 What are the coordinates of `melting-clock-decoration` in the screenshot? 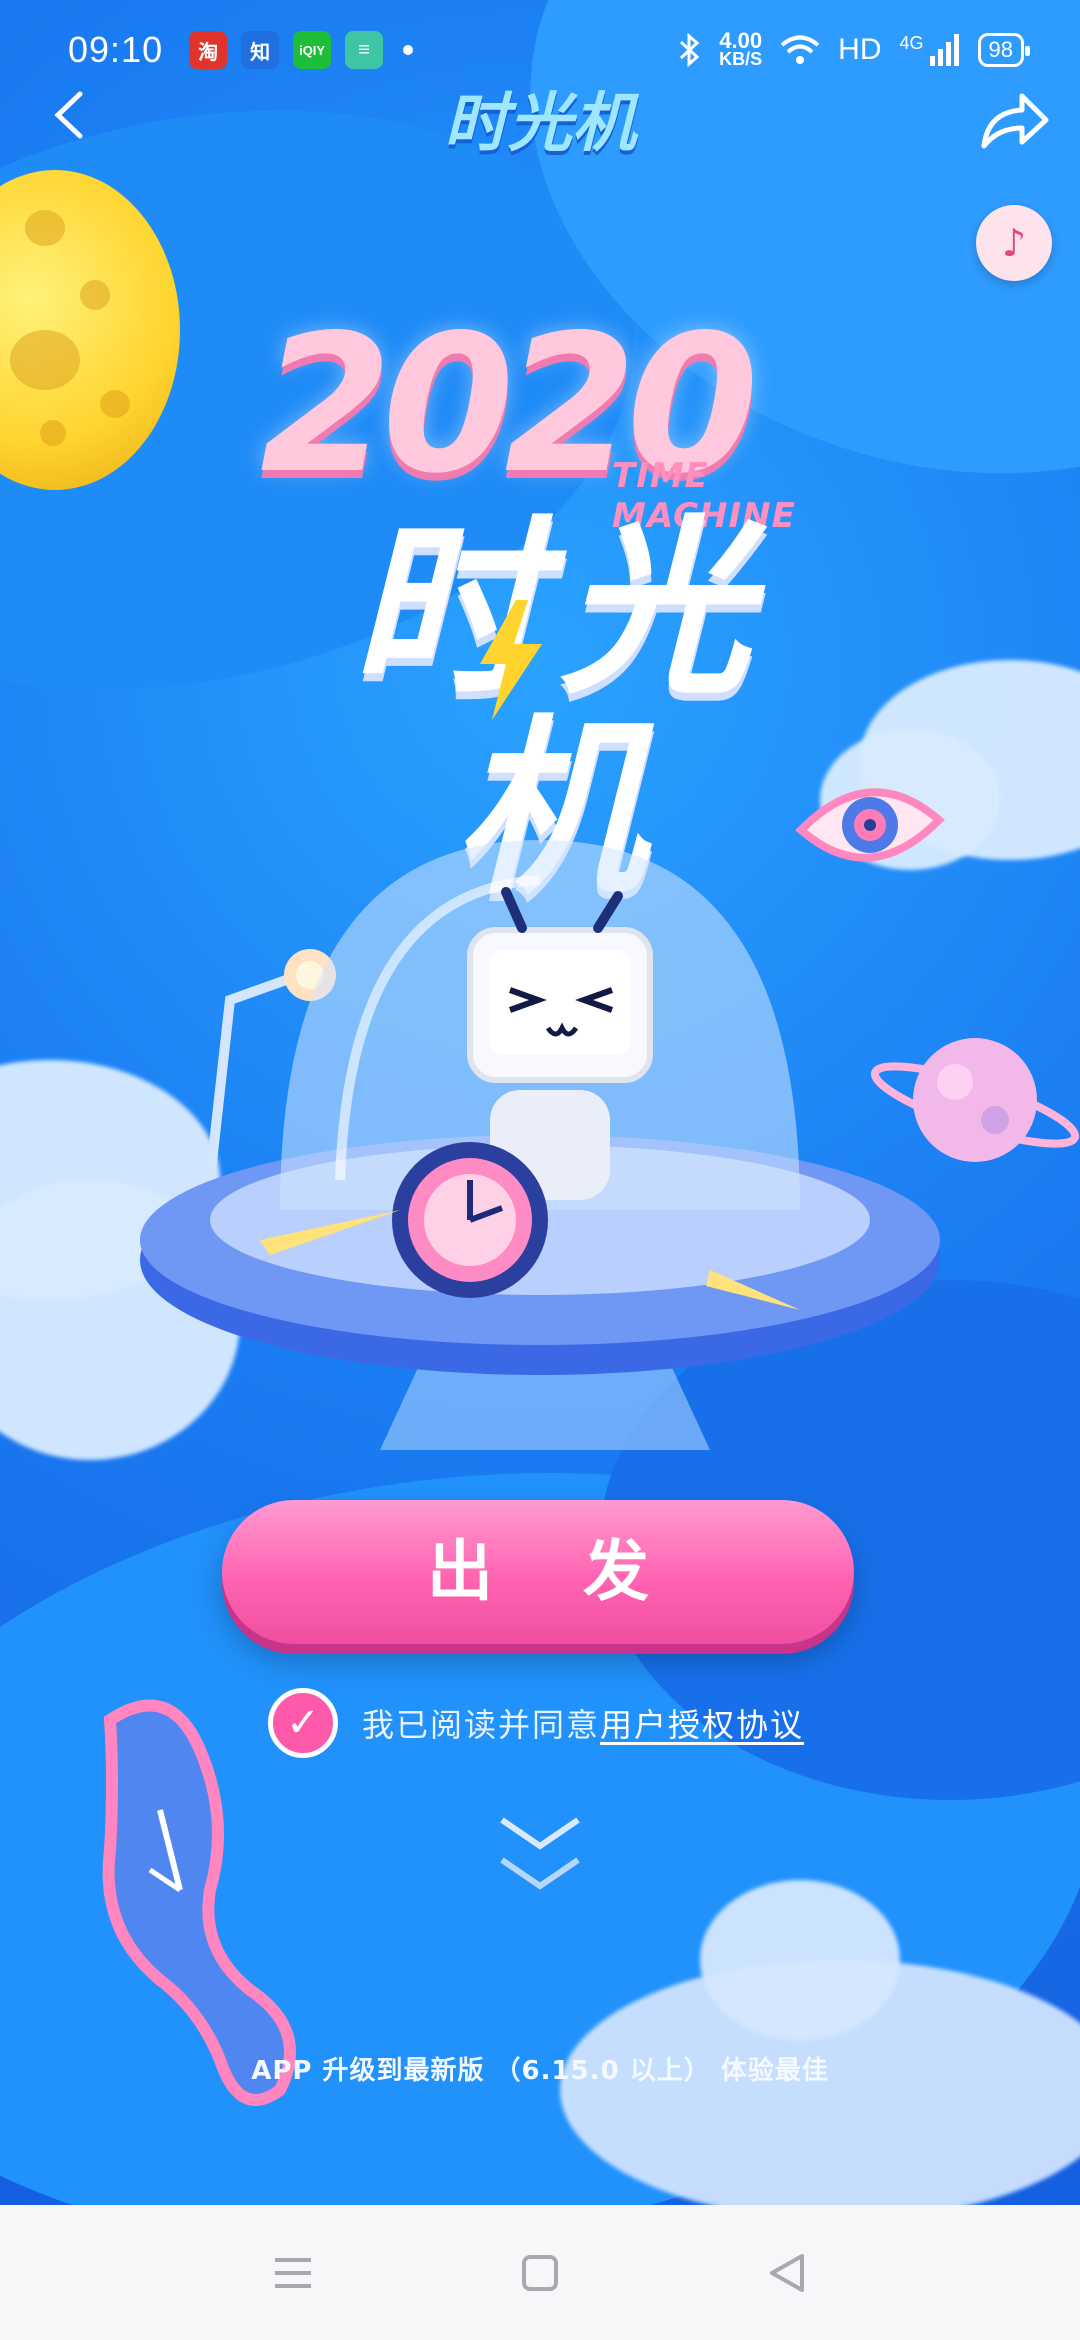 It's located at (199, 1902).